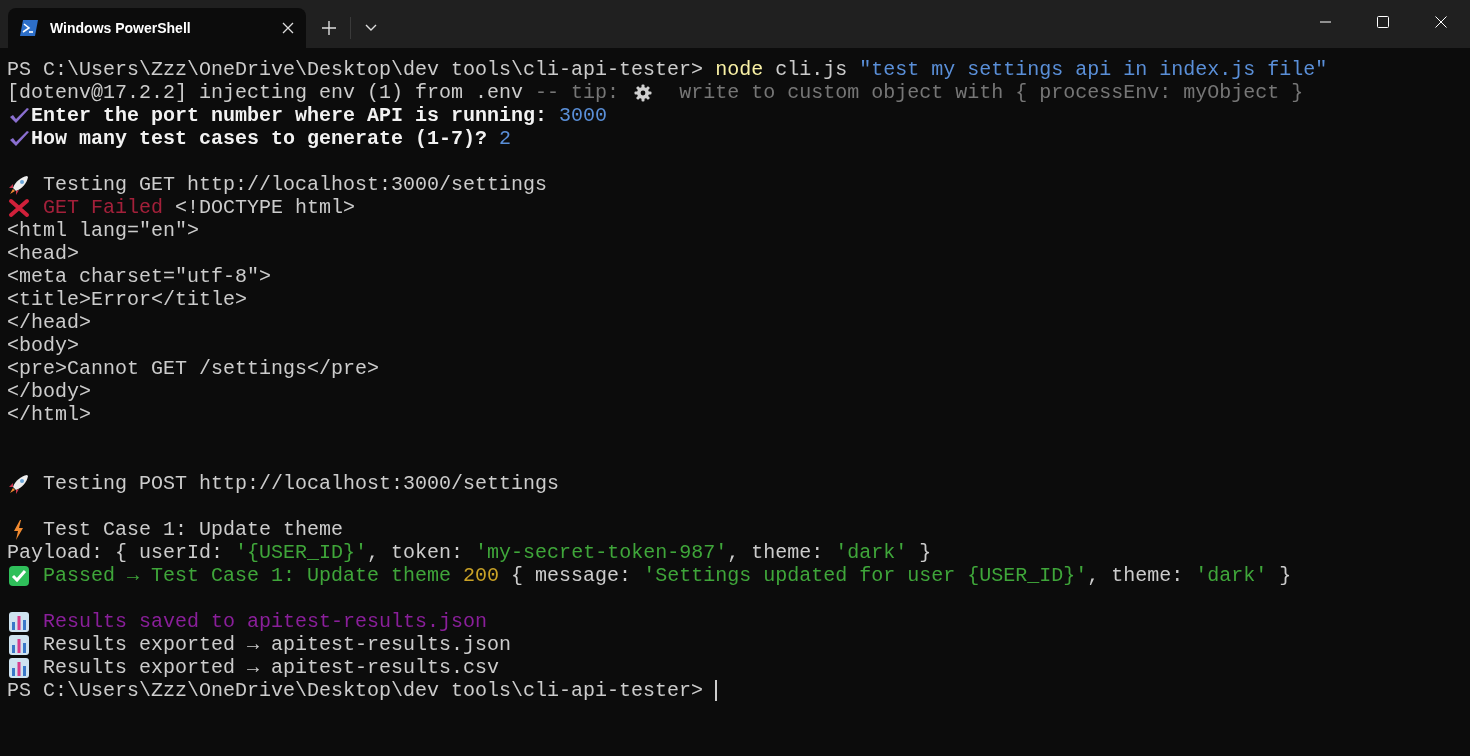  I want to click on terminal-tab: Windows PowerShell, so click(157, 28).